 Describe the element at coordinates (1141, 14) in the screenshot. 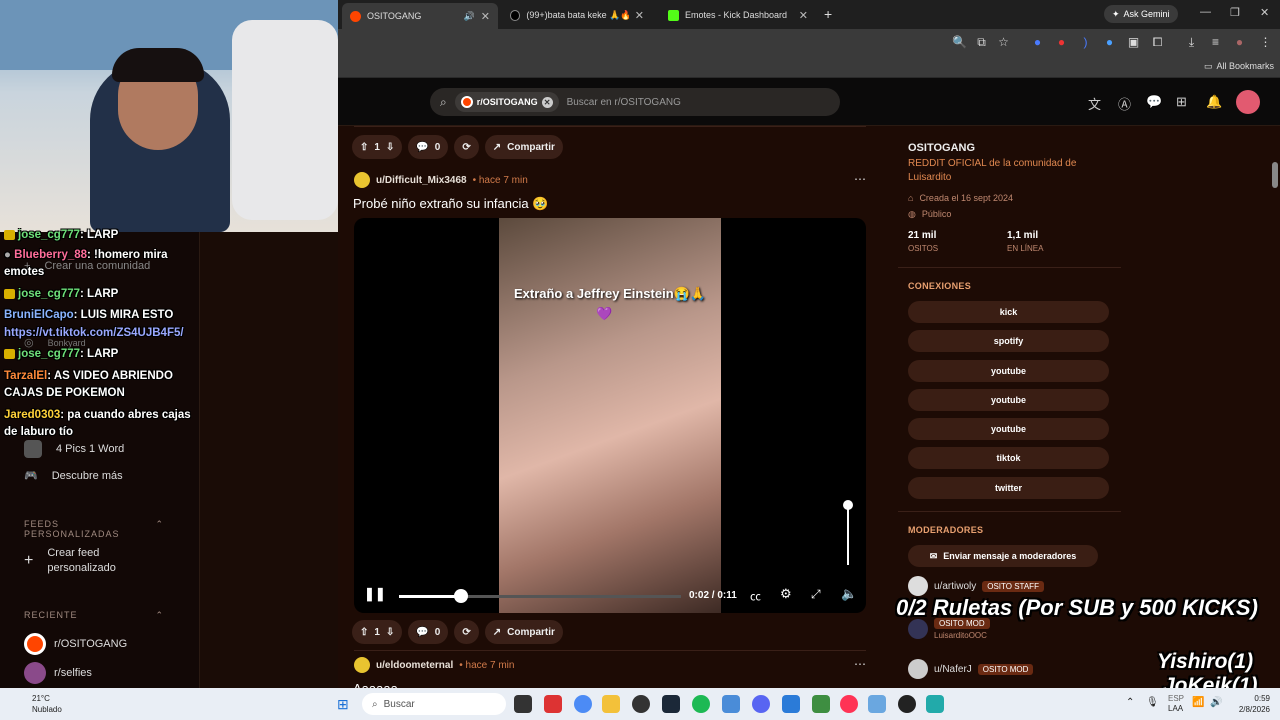

I see `ask-gemini-button: ✦ Ask Gemini` at that location.